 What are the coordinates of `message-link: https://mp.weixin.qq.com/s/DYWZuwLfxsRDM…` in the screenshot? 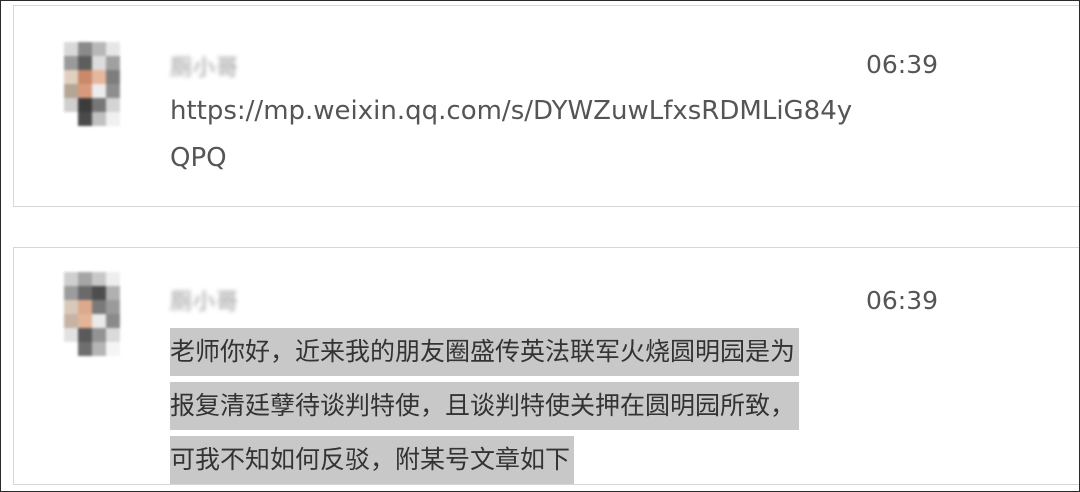 It's located at (520, 135).